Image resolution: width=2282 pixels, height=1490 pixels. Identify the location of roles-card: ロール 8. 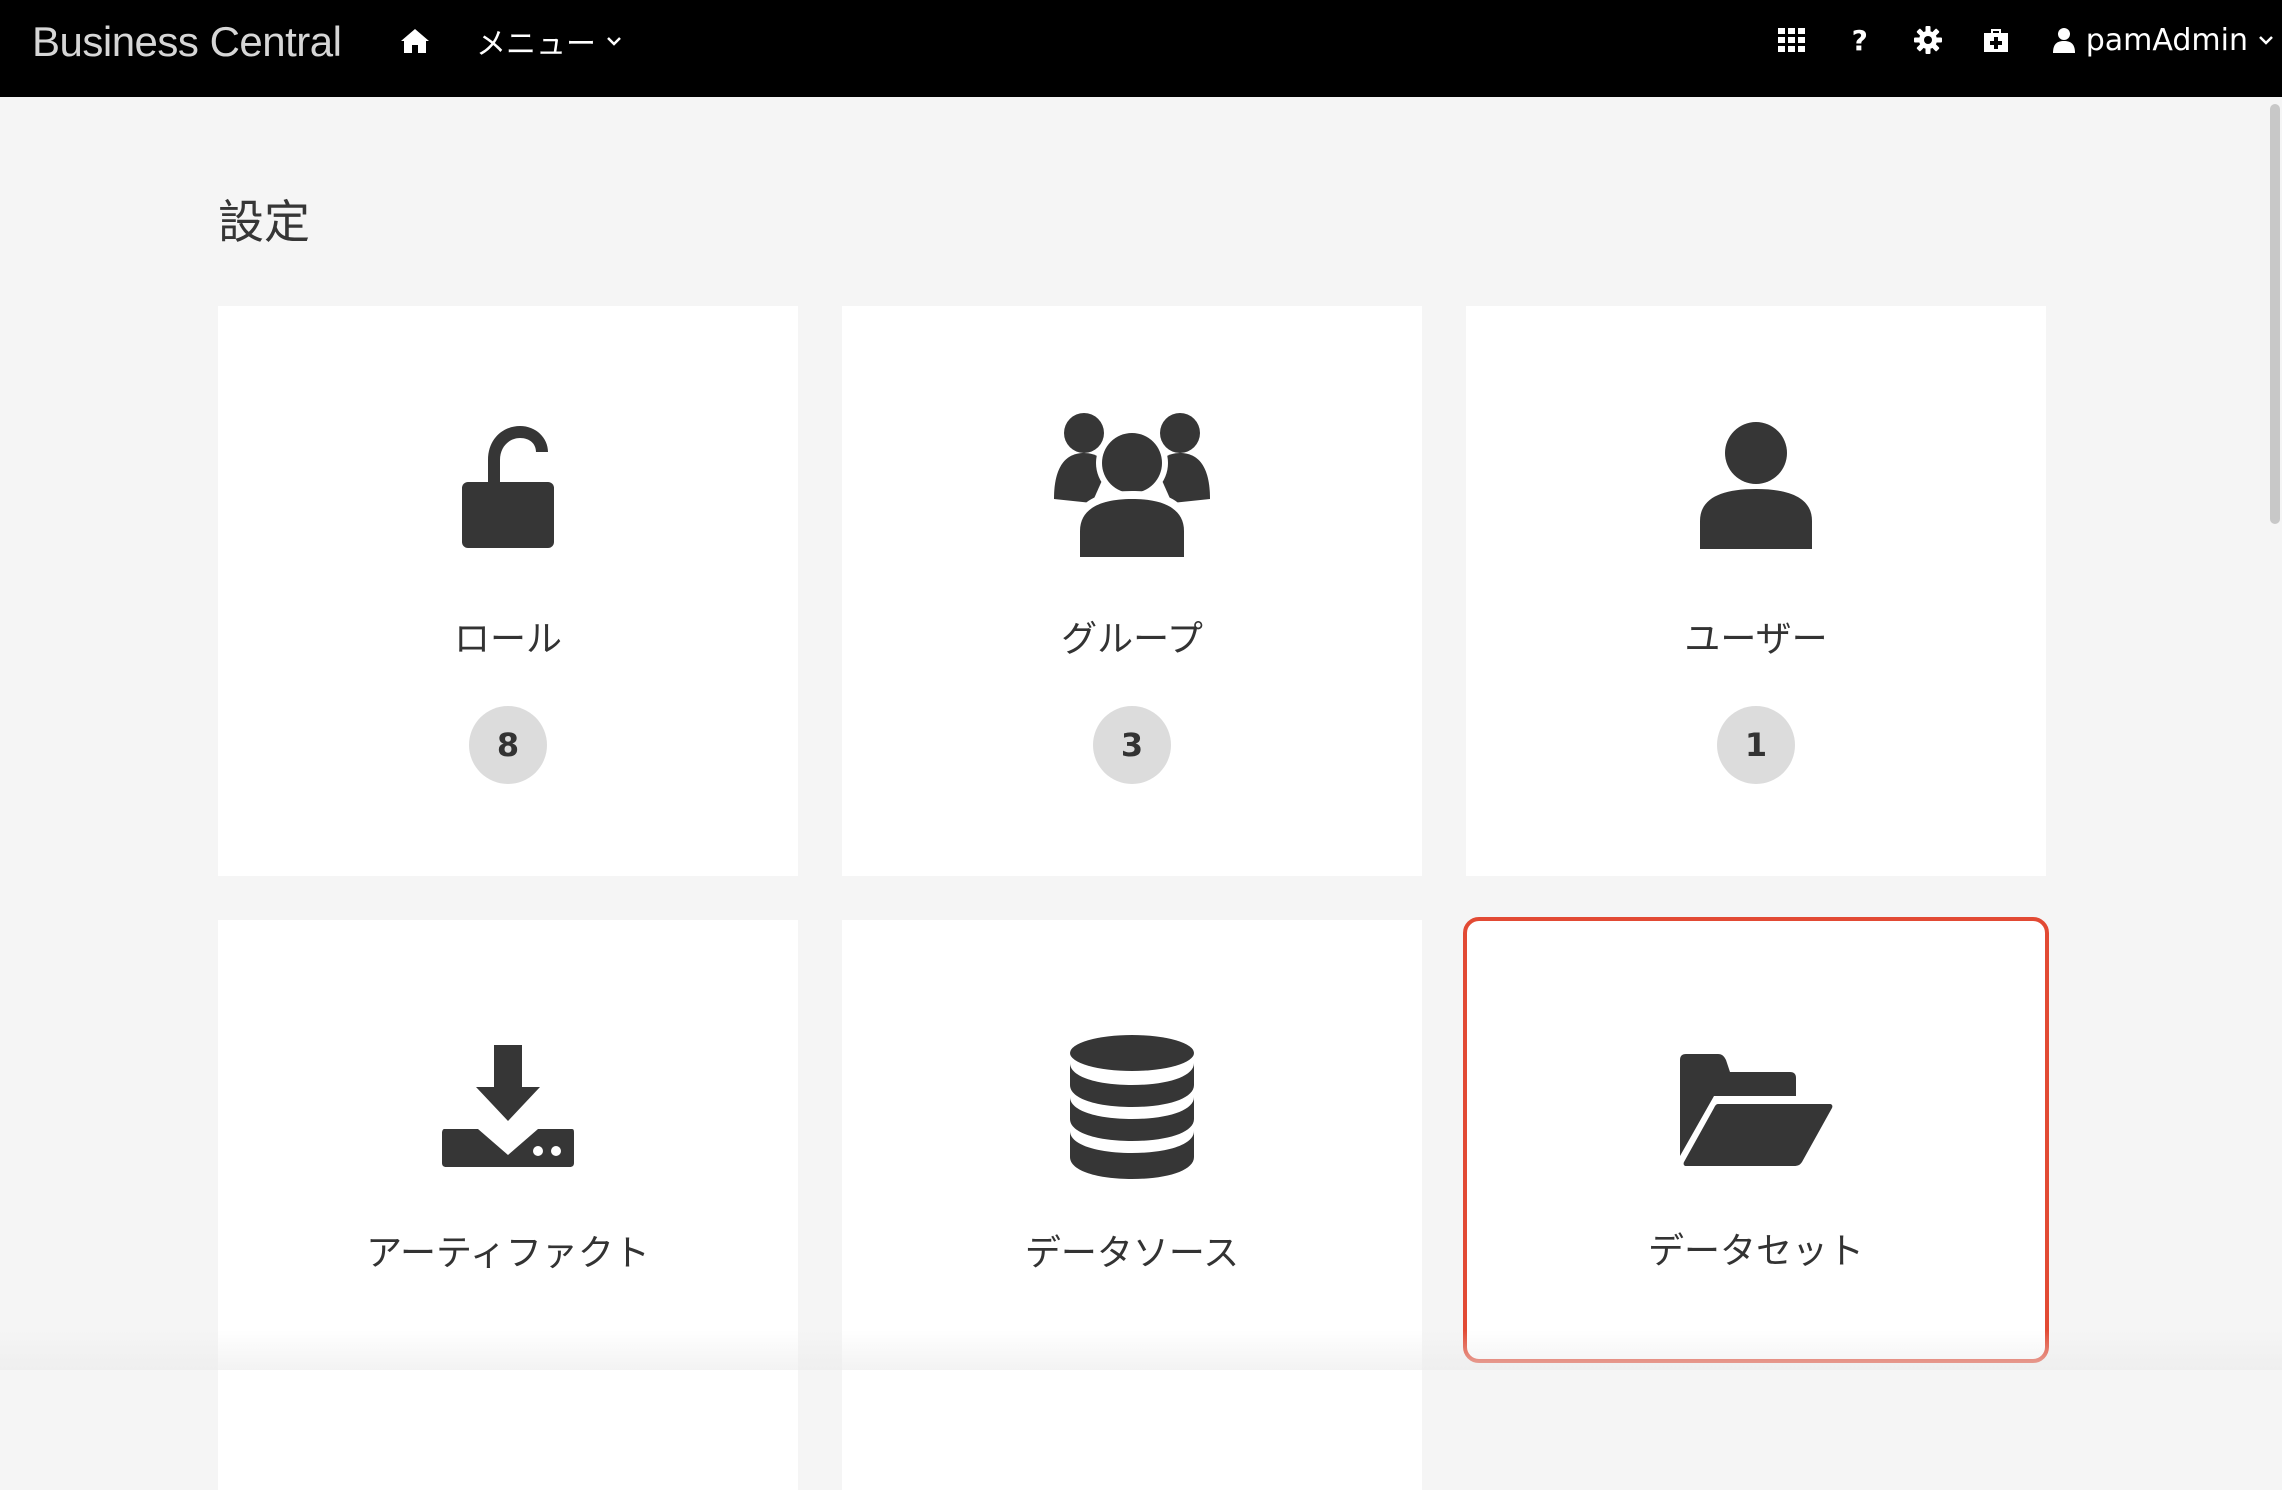
(508, 591).